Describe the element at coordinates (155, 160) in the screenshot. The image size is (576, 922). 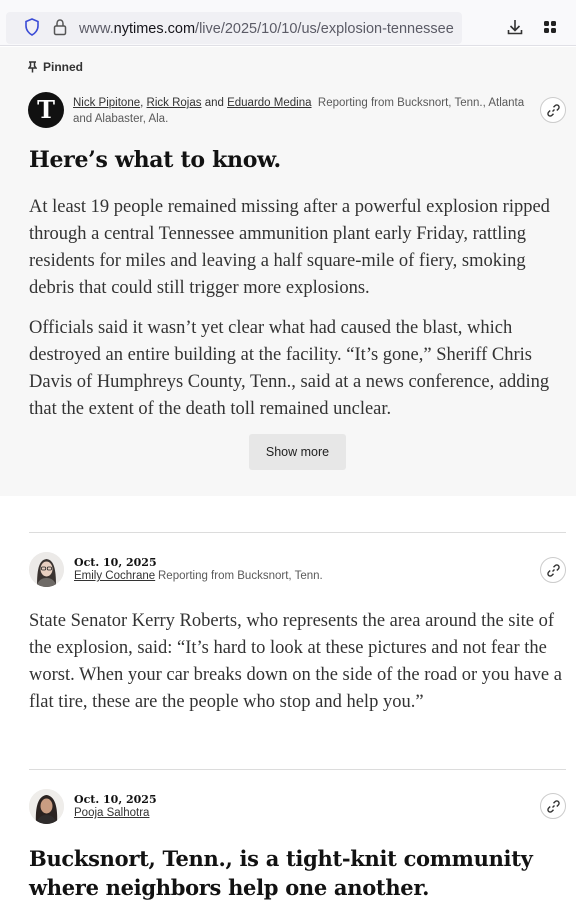
I see `pinned-heading: Here’s what to know.` at that location.